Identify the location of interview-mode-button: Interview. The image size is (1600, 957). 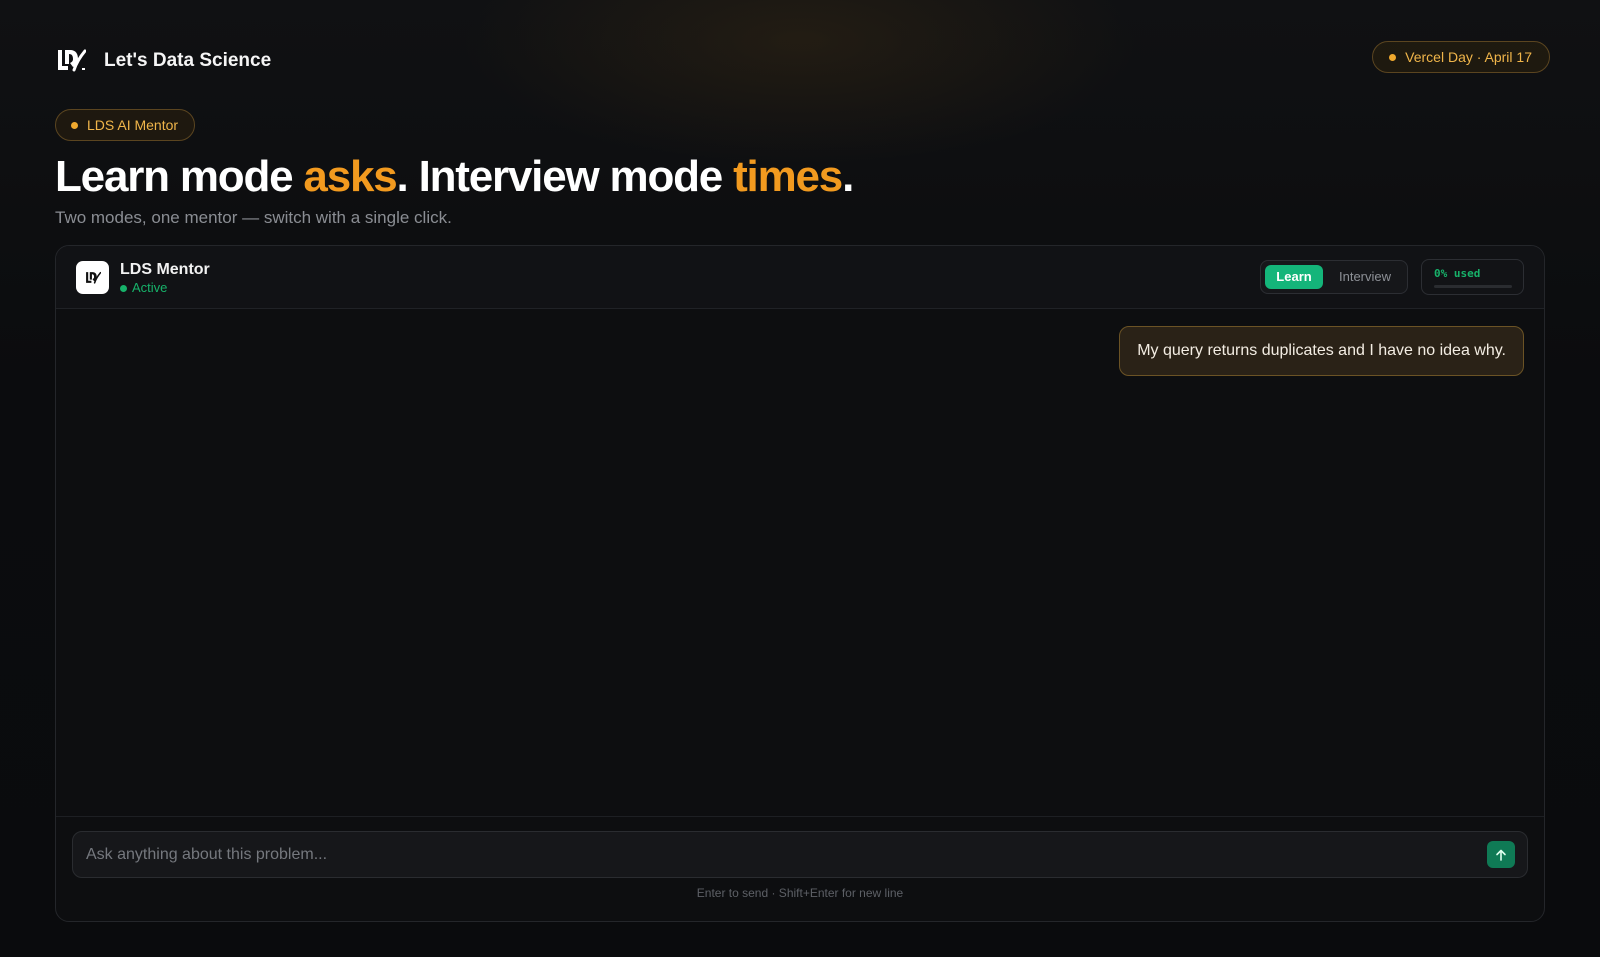
(1365, 277).